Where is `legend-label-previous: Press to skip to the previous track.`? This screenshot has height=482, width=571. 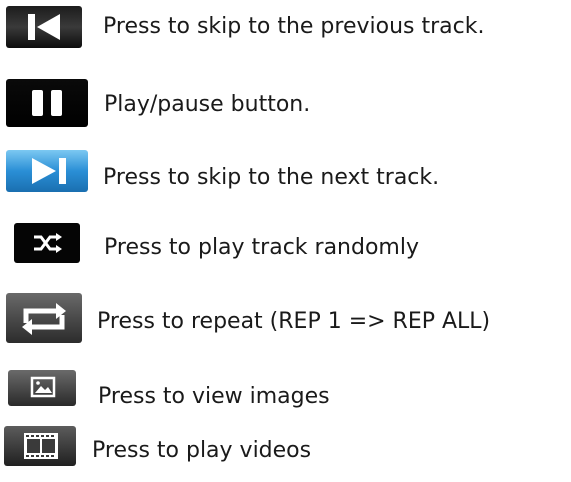
legend-label-previous: Press to skip to the previous track. is located at coordinates (294, 26).